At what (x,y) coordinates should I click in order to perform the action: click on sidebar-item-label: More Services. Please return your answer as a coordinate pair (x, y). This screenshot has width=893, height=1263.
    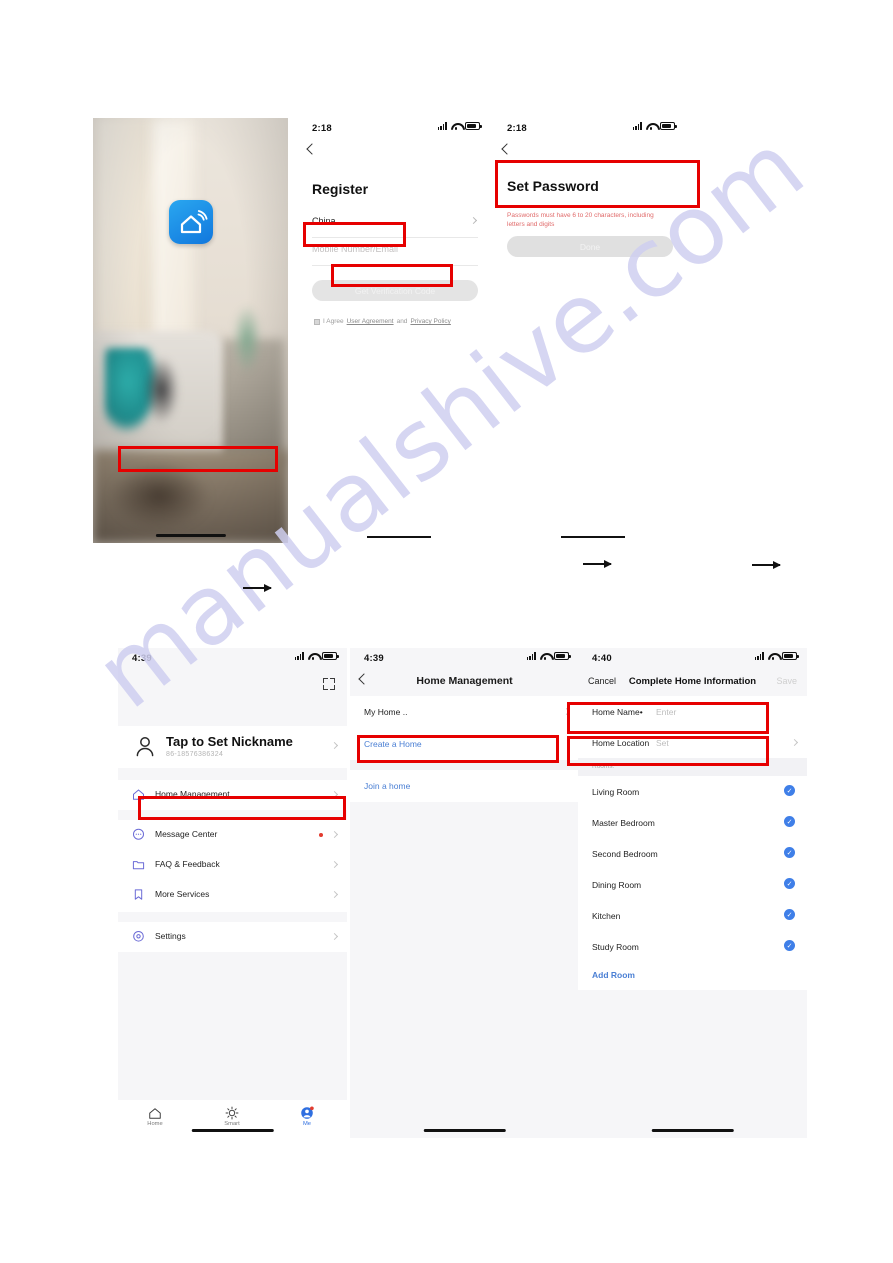
    Looking at the image, I should click on (182, 894).